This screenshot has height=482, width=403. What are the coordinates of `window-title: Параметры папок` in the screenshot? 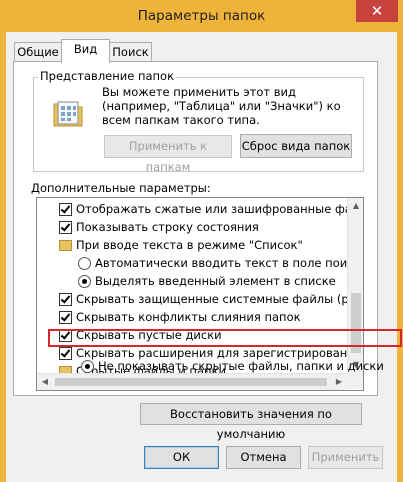 It's located at (201, 16).